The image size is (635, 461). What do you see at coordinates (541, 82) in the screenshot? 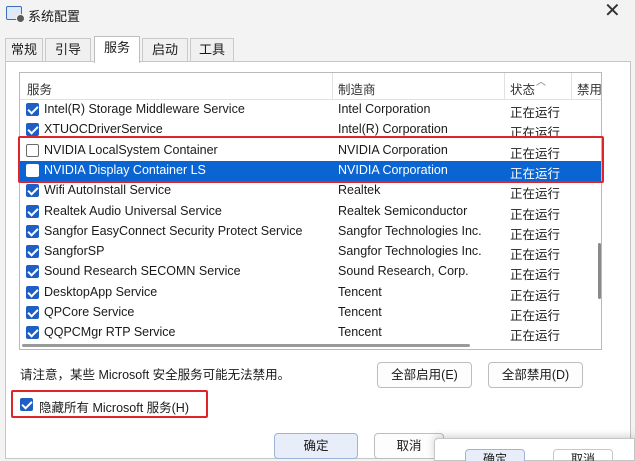
I see `sort-up-icon: ︿` at bounding box center [541, 82].